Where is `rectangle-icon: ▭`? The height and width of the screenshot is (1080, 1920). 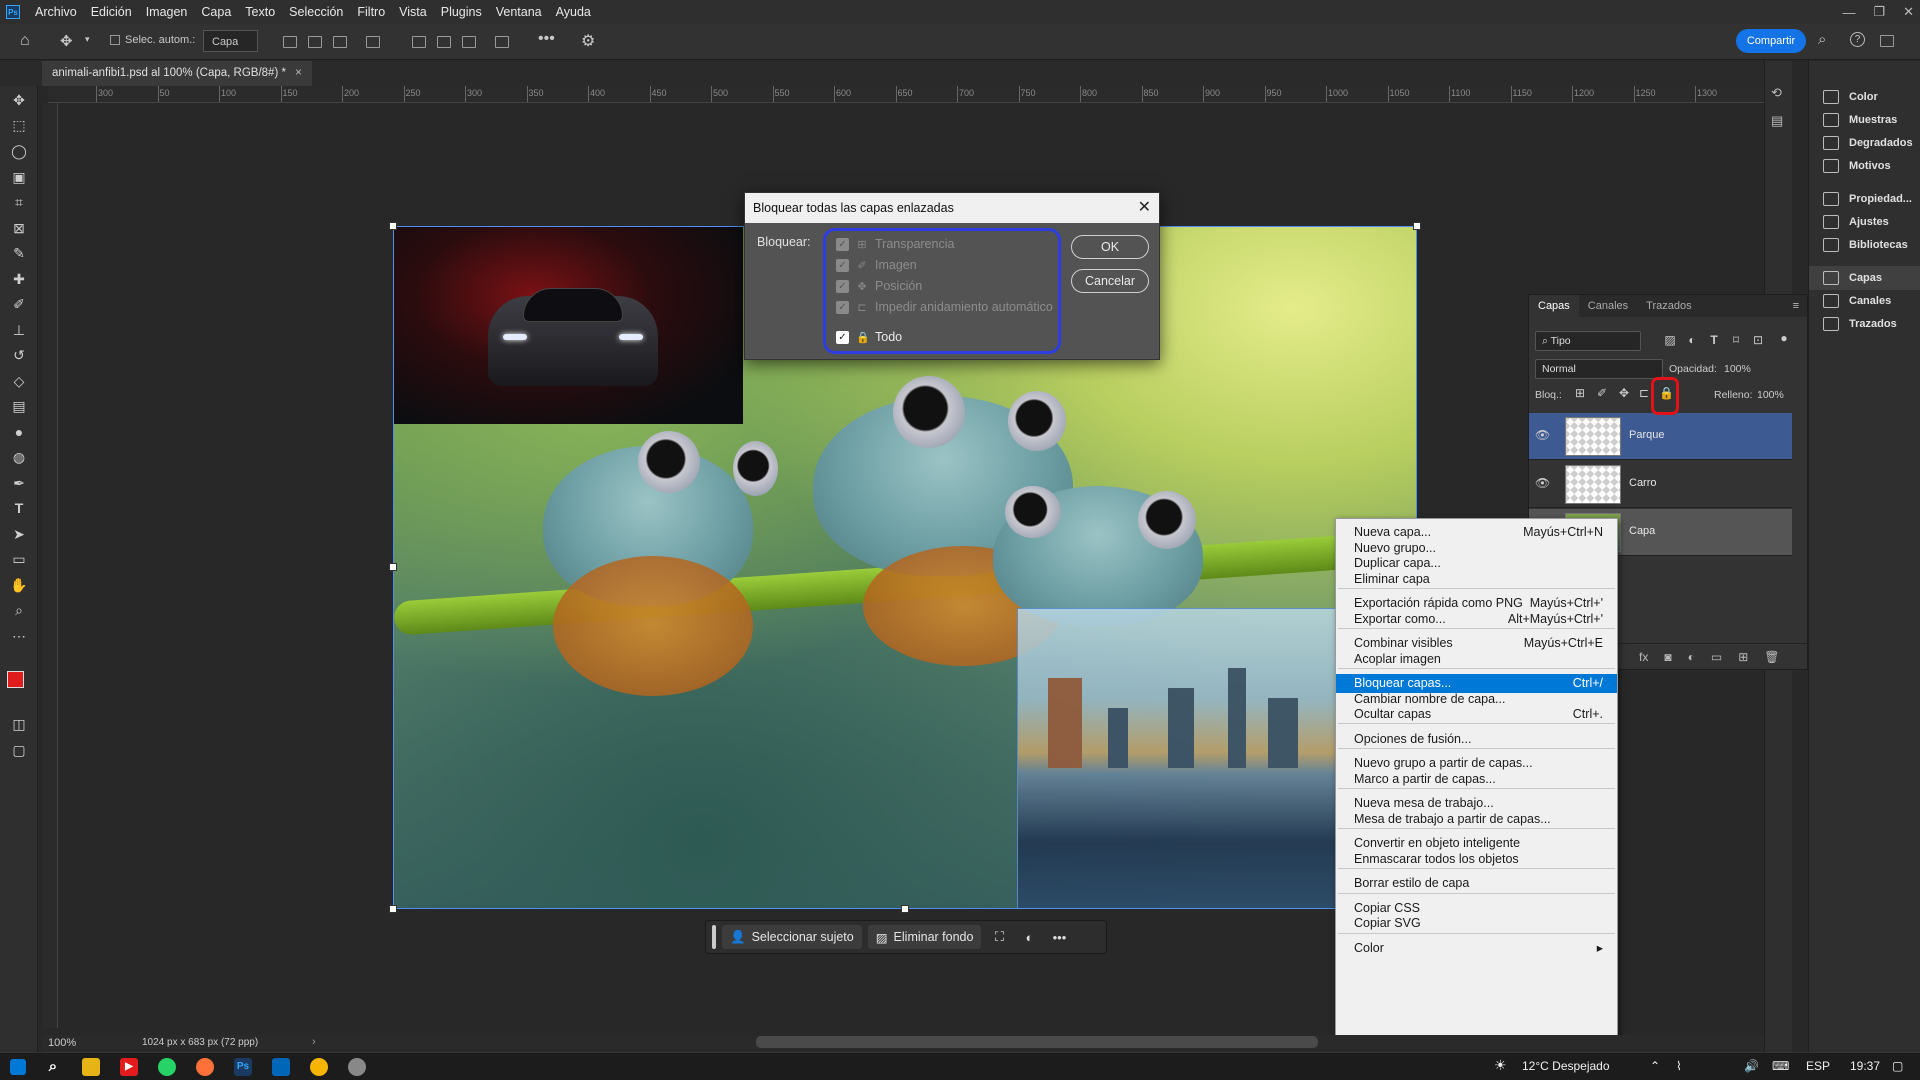
rectangle-icon: ▭ is located at coordinates (19, 559).